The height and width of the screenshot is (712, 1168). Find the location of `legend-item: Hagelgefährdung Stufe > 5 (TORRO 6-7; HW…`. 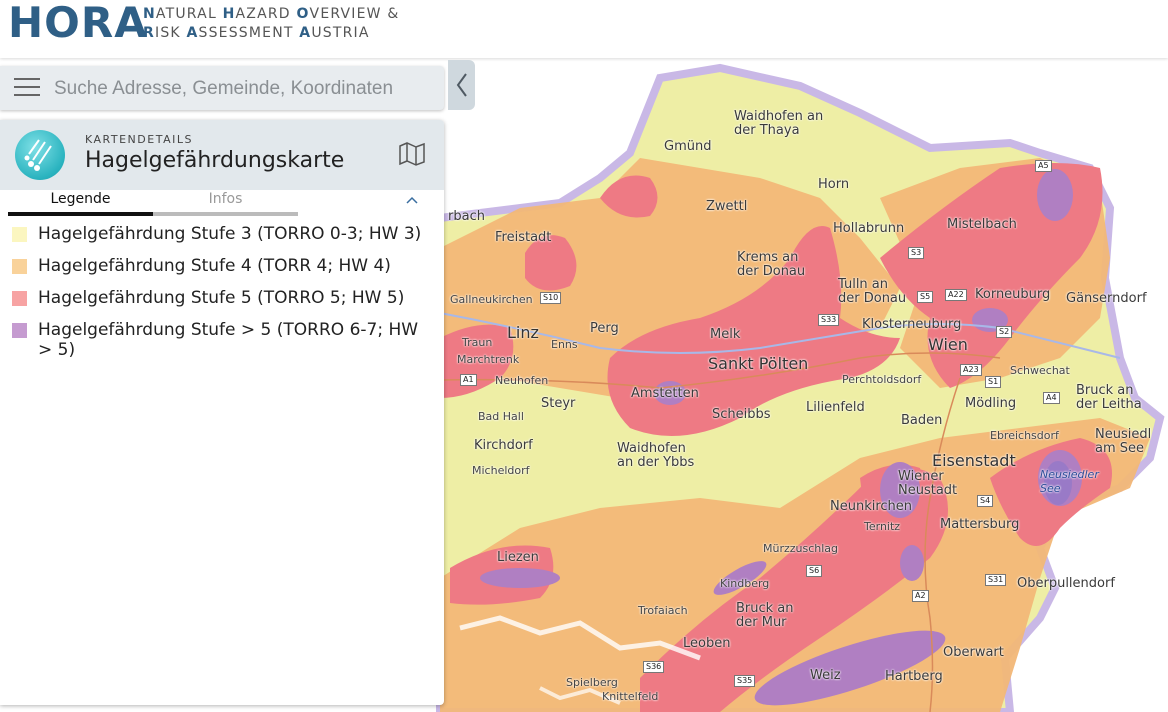

legend-item: Hagelgefährdung Stufe > 5 (TORRO 6-7; HW… is located at coordinates (222, 340).